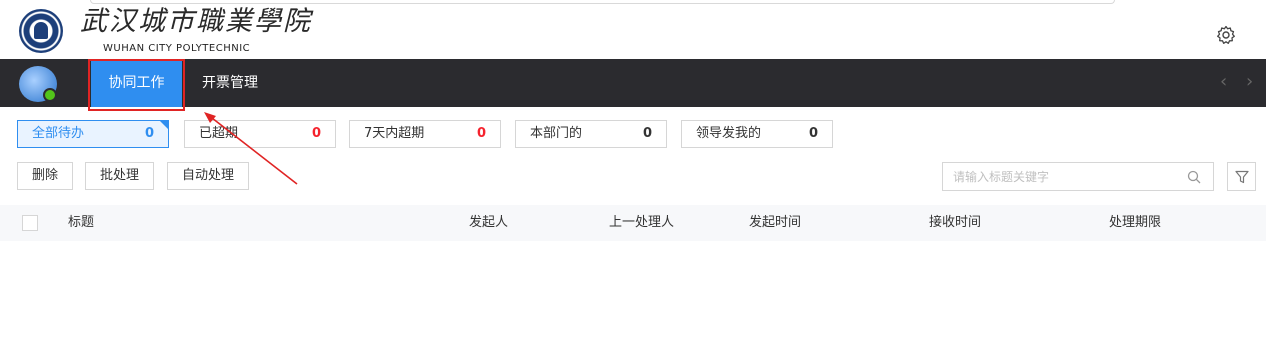  What do you see at coordinates (633, 83) in the screenshot?
I see `top-navbar: 协同工作 开票管理 ‹ ›` at bounding box center [633, 83].